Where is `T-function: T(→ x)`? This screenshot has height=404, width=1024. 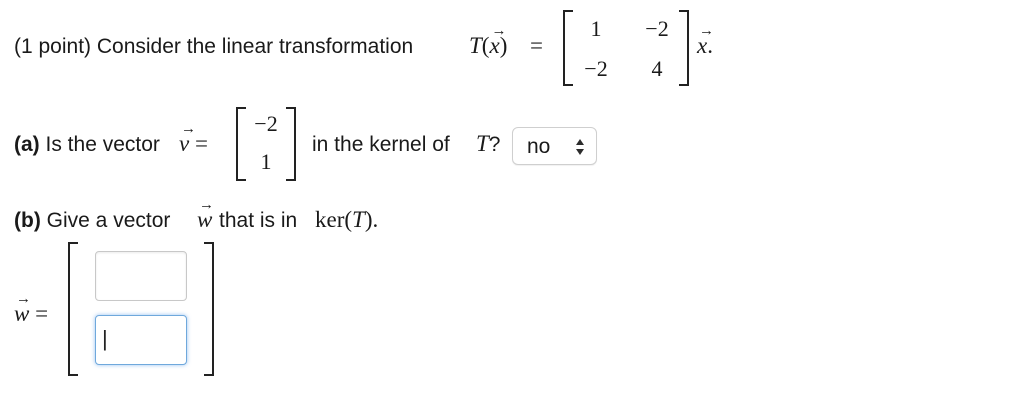
T-function: T(→ x) is located at coordinates (488, 41).